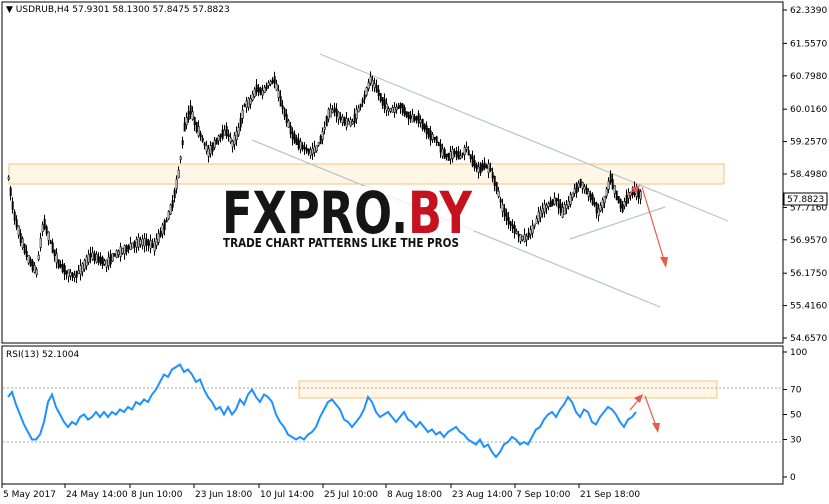 The image size is (829, 504). What do you see at coordinates (482, 495) in the screenshot?
I see `time-tick-label: 23 Aug 14:00` at bounding box center [482, 495].